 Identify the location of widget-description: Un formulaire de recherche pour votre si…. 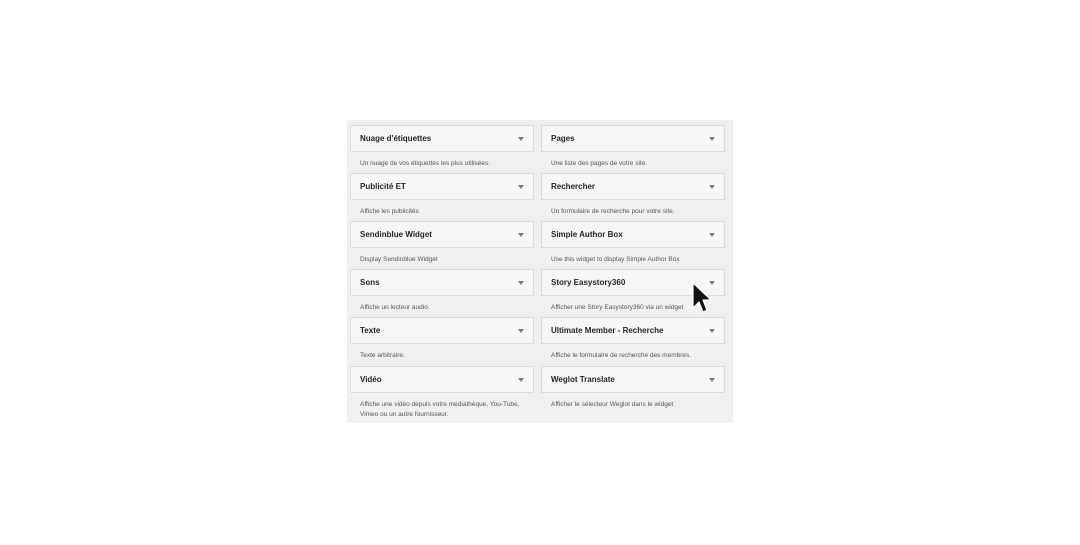
(613, 211).